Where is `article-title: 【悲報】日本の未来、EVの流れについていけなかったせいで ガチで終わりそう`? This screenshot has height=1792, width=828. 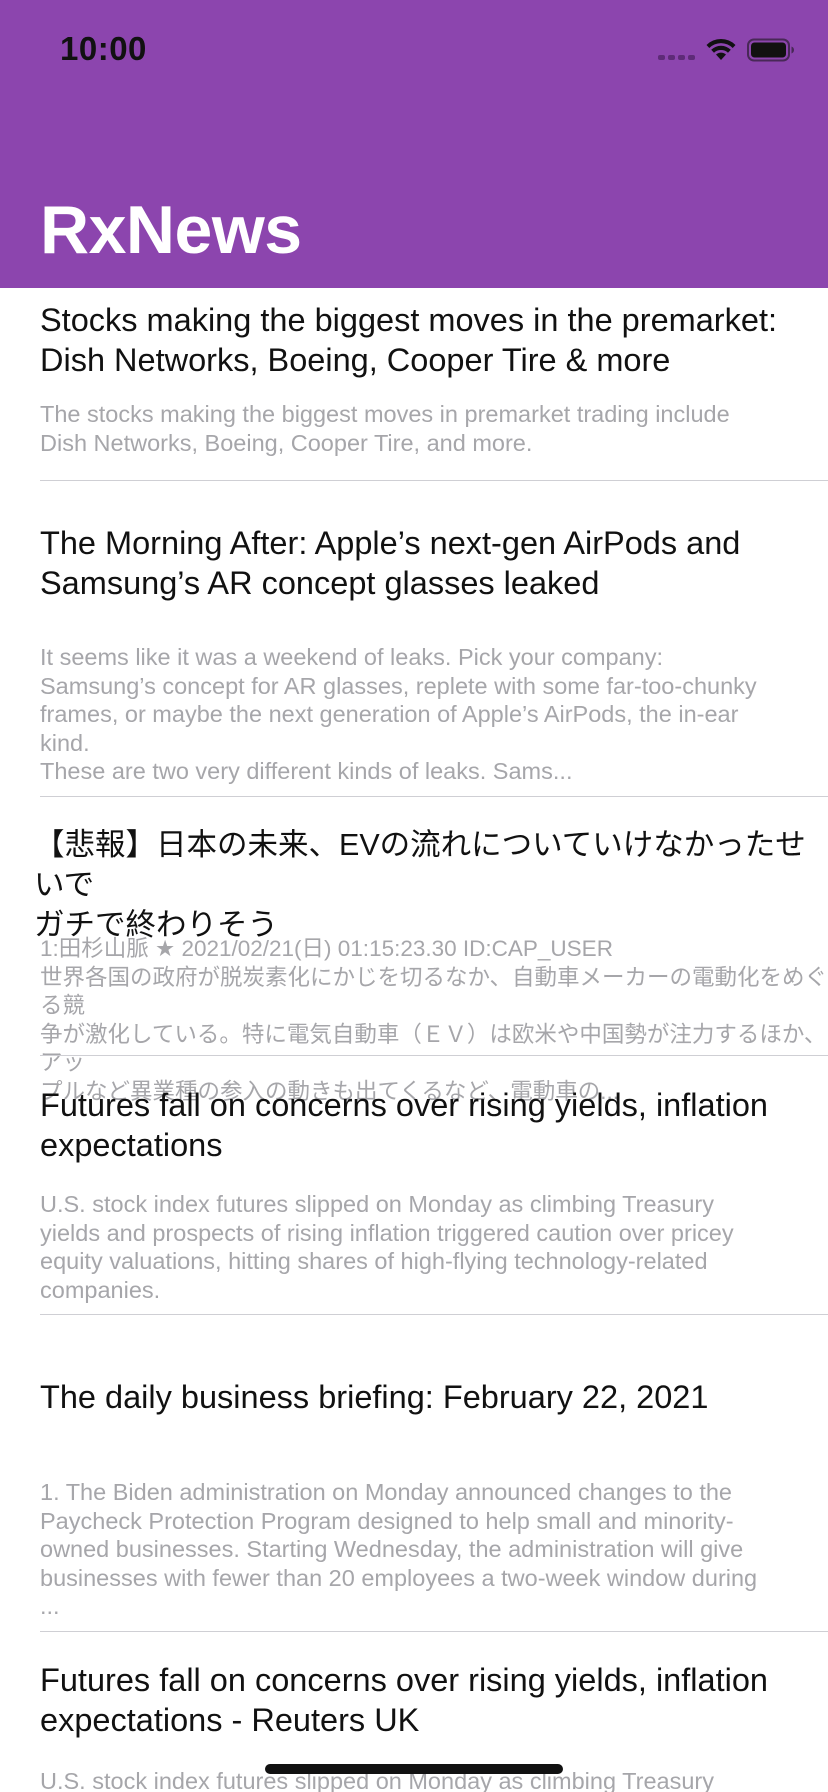 article-title: 【悲報】日本の未来、EVの流れについていけなかったせいで ガチで終わりそう is located at coordinates (420, 885).